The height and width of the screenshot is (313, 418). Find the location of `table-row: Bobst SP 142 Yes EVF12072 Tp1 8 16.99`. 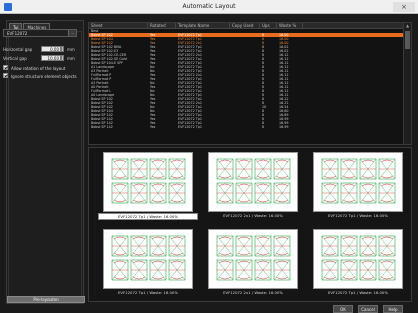

table-row: Bobst SP 142 Yes EVF12072 Tp1 8 16.99 is located at coordinates (247, 127).